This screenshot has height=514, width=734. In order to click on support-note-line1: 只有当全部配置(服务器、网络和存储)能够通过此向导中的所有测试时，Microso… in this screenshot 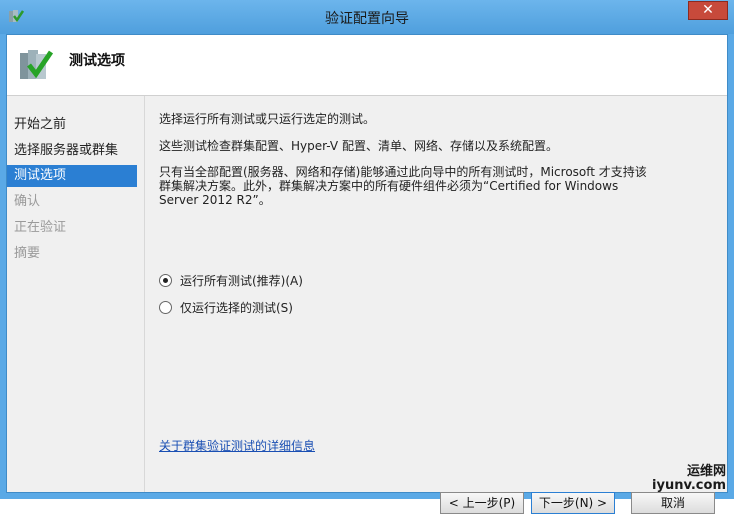, I will do `click(403, 172)`.